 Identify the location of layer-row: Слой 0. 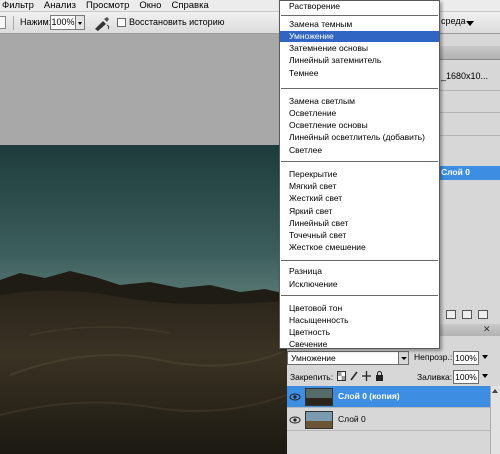
(388, 420).